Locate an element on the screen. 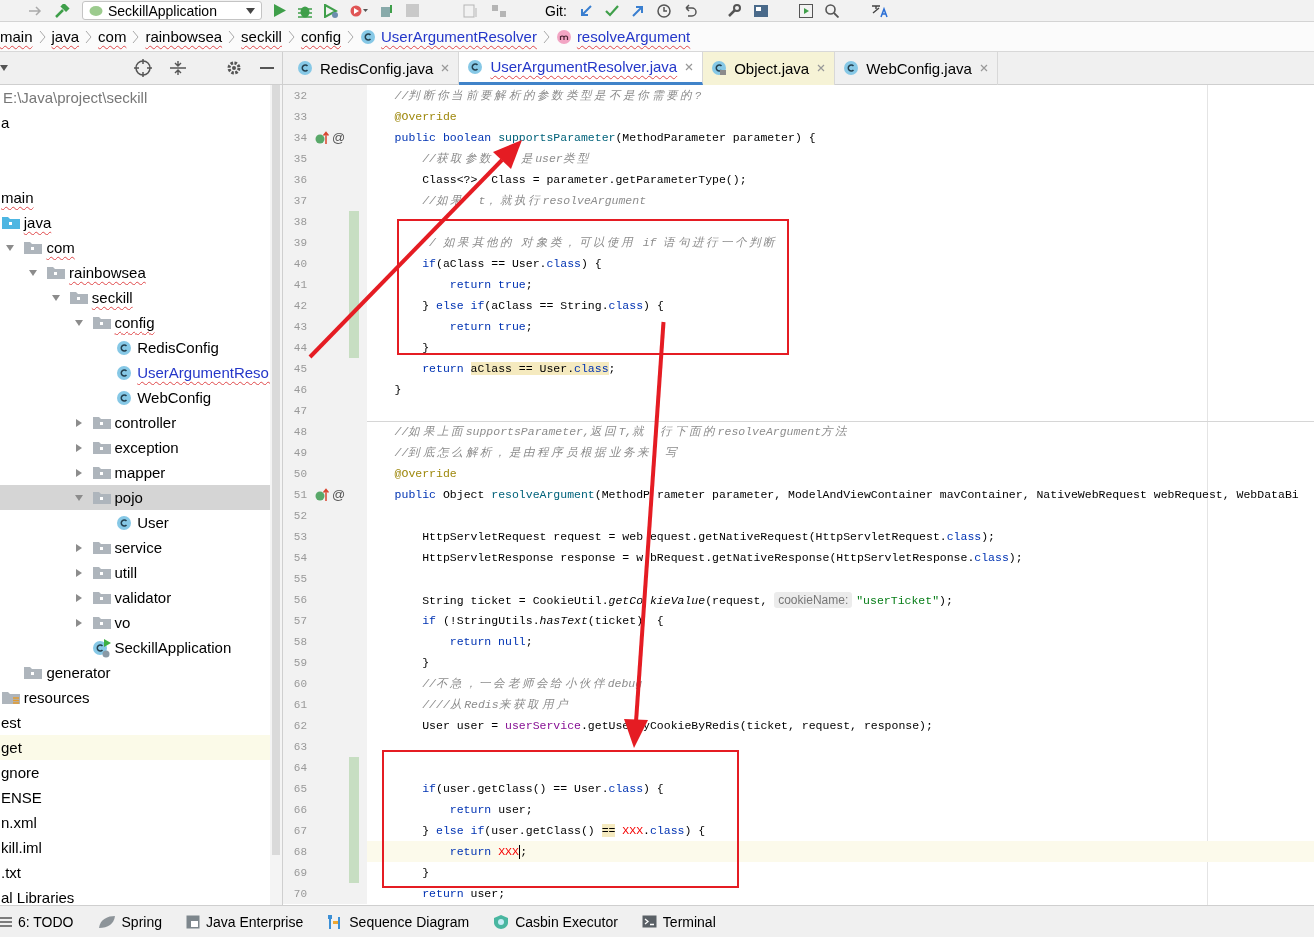 The image size is (1314, 937). tree-item: User is located at coordinates (135, 522).